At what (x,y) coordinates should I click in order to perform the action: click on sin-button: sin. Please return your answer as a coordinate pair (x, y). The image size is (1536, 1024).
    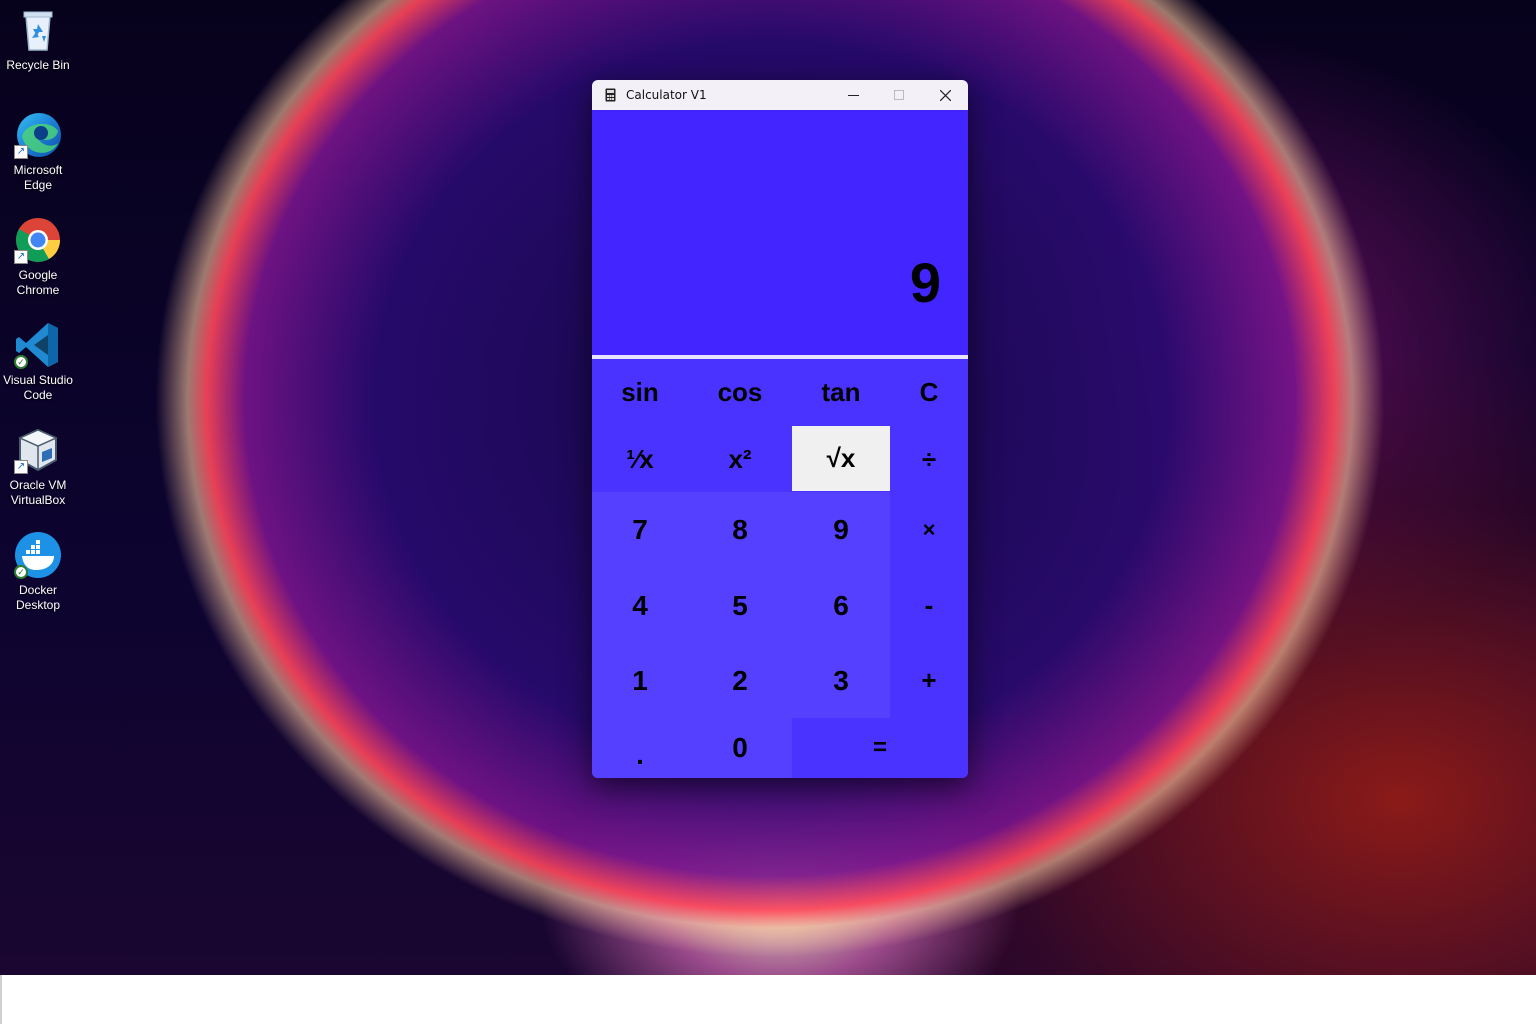
    Looking at the image, I should click on (640, 392).